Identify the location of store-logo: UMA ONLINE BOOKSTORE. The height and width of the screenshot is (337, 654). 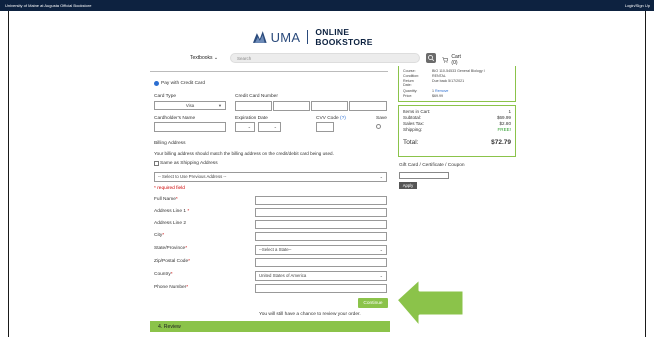
(329, 37).